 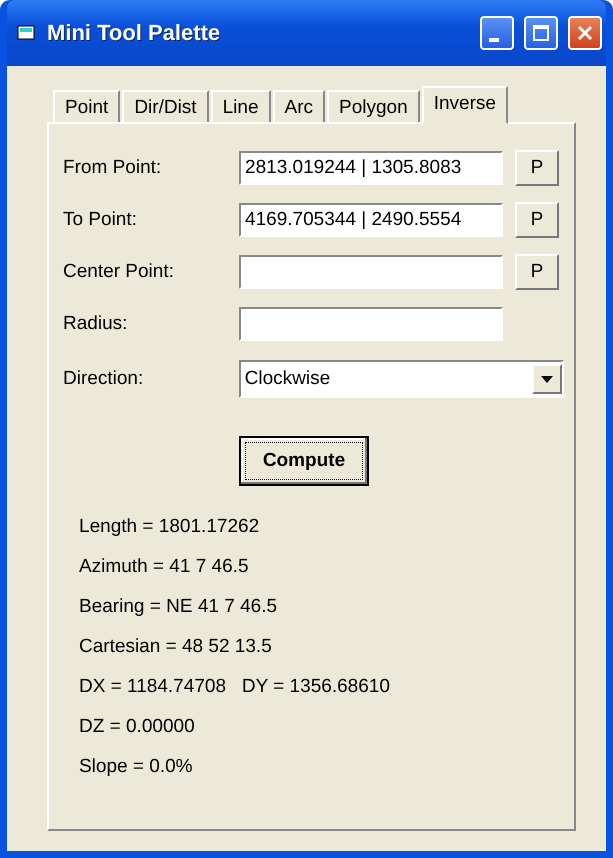 I want to click on result-text: Cartesian = 48 52 13.5, so click(x=176, y=646).